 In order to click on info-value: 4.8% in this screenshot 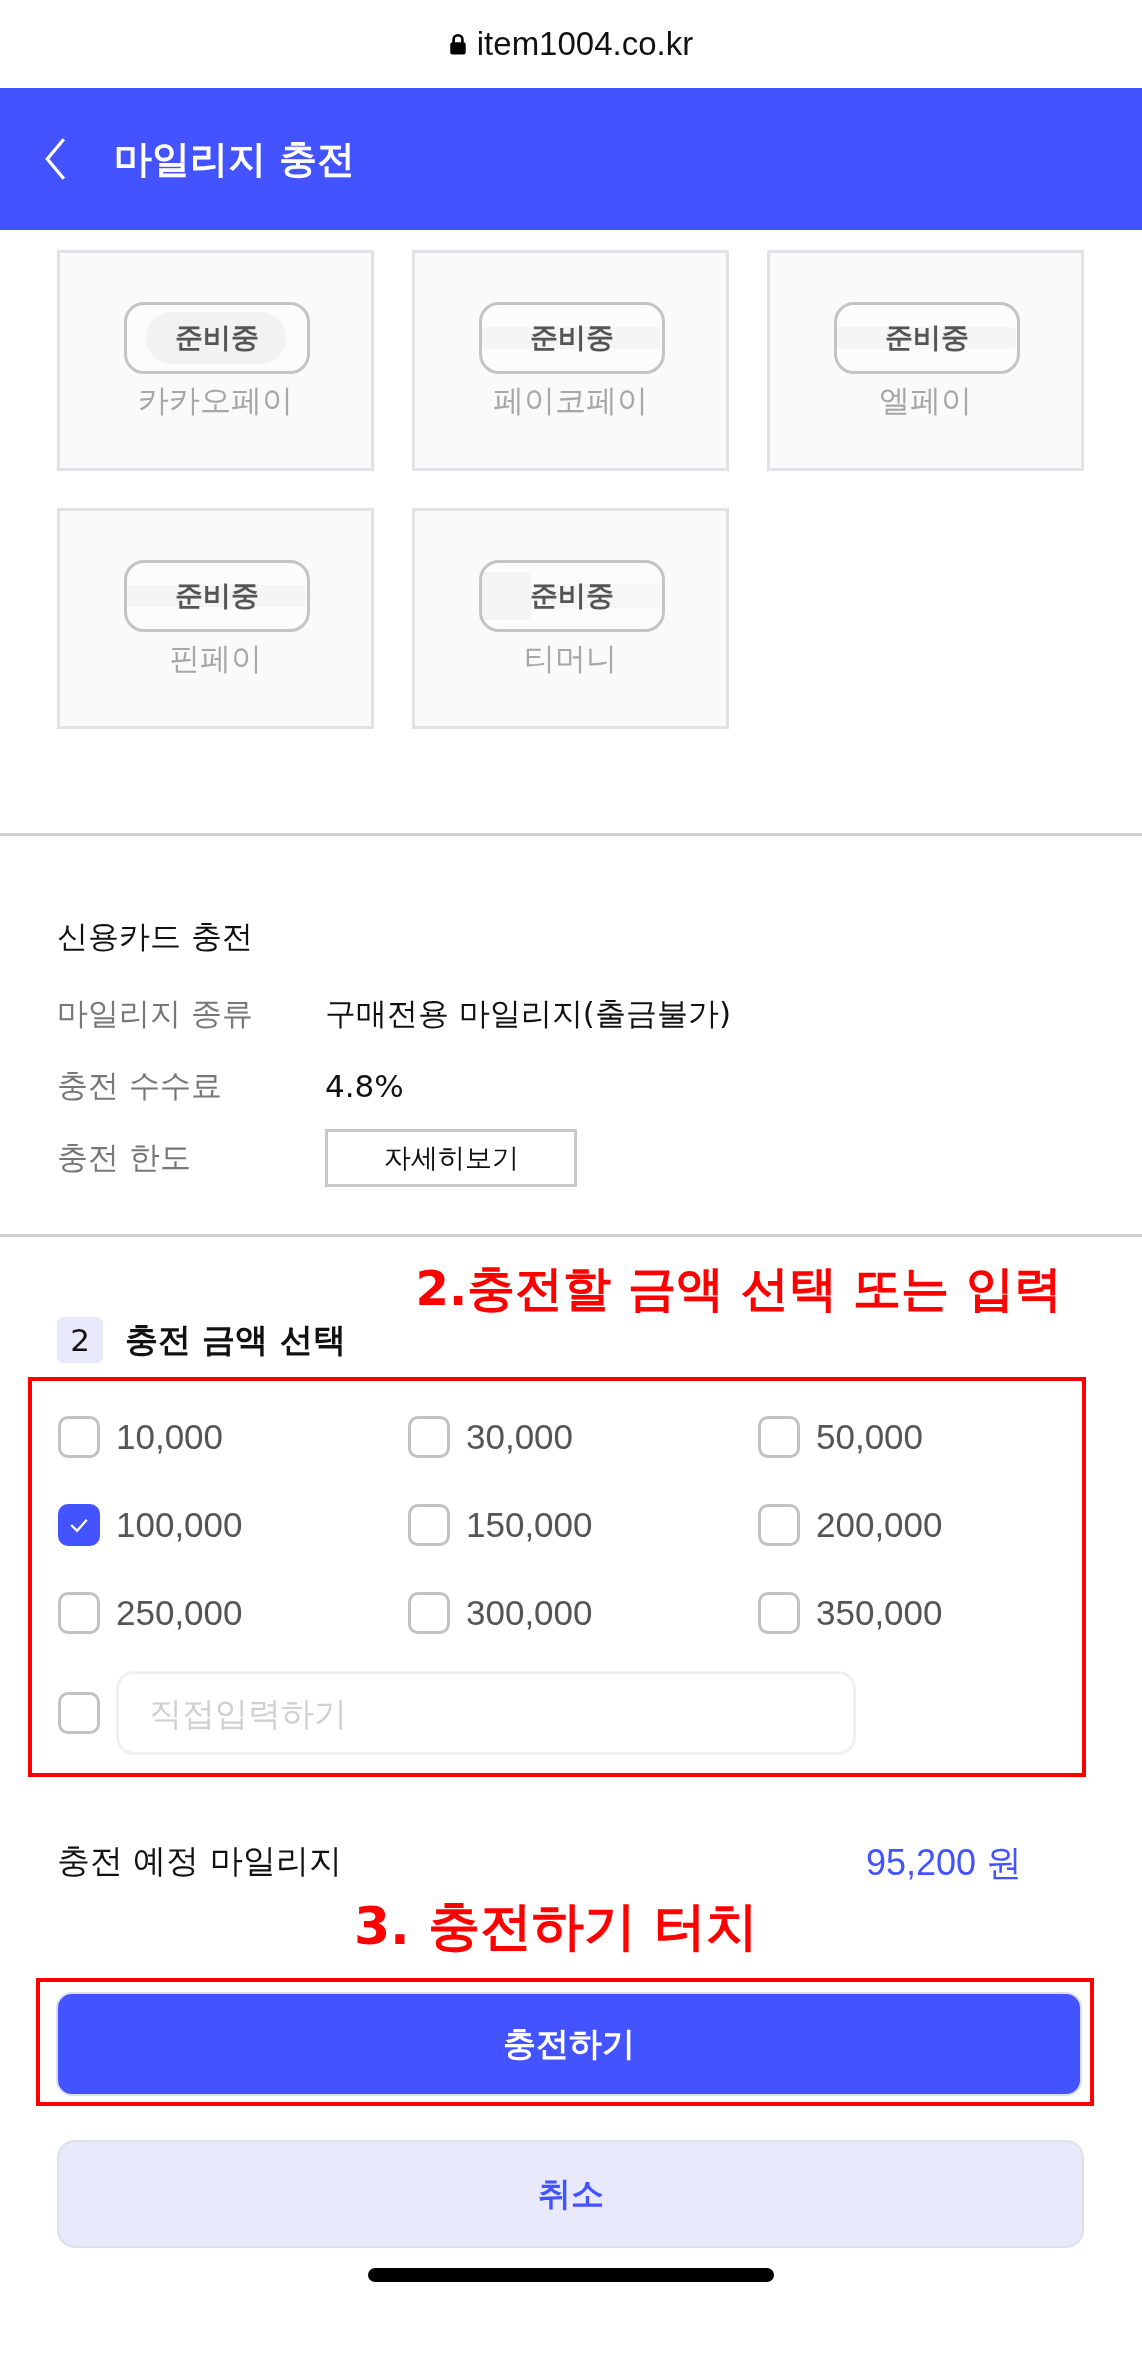, I will do `click(364, 1086)`.